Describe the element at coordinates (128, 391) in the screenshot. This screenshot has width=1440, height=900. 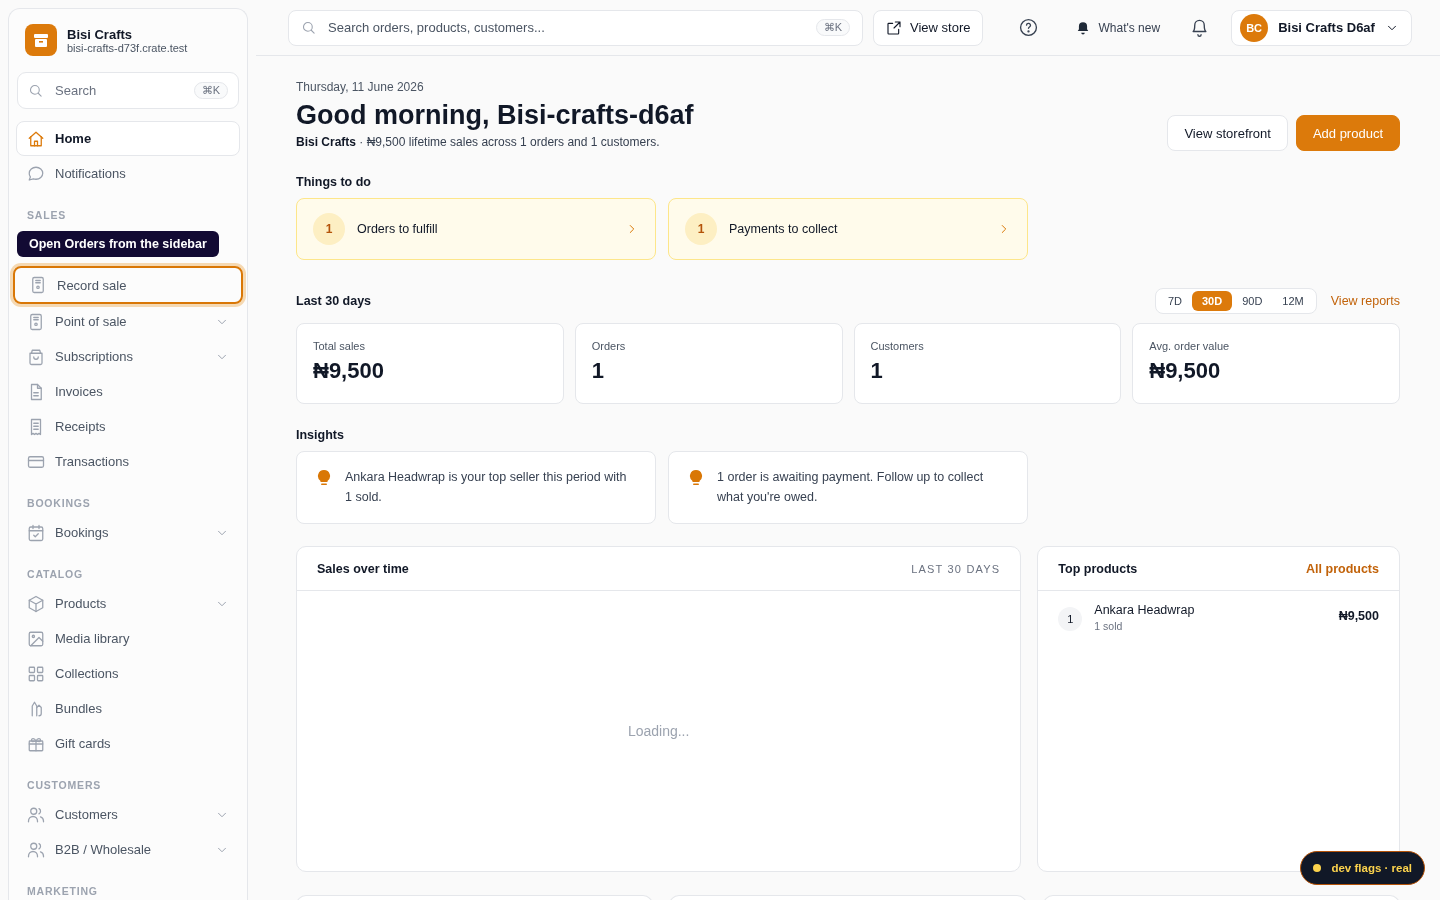
I see `sidebar-item: Invoices` at that location.